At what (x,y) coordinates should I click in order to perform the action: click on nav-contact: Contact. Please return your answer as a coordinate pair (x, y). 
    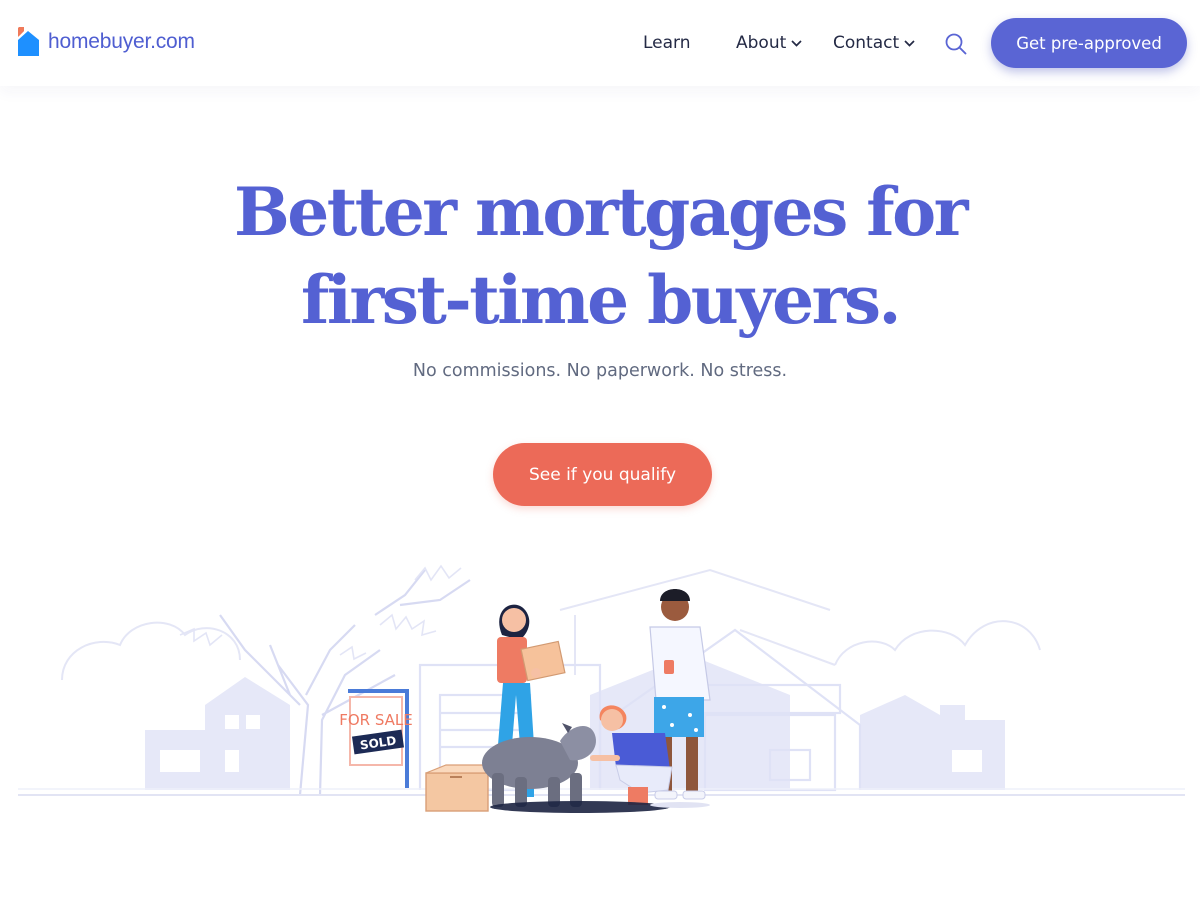
    Looking at the image, I should click on (874, 43).